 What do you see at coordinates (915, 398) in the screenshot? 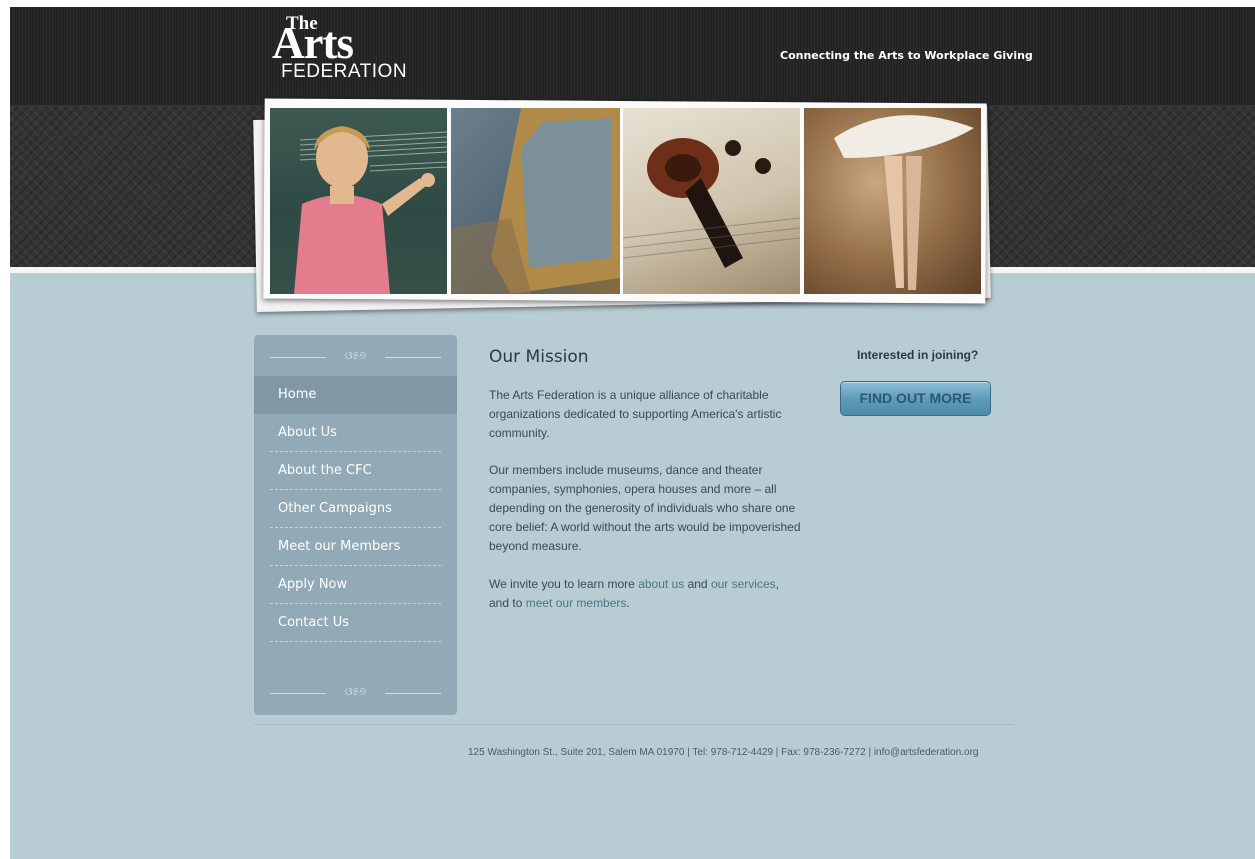
I see `find-out-more-button: FIND OUT MORE` at bounding box center [915, 398].